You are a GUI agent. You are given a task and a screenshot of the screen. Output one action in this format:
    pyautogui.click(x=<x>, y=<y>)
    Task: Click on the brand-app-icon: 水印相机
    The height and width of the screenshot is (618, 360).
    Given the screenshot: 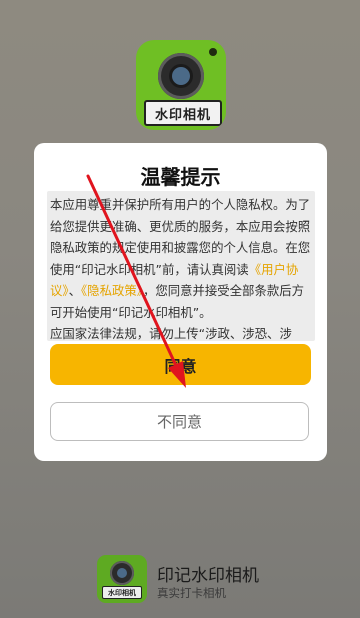 What is the action you would take?
    pyautogui.click(x=122, y=579)
    